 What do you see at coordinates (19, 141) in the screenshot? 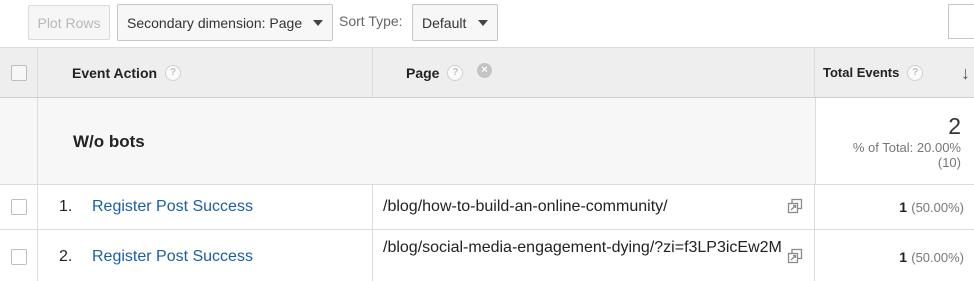
I see `summary-checkbox-cell` at bounding box center [19, 141].